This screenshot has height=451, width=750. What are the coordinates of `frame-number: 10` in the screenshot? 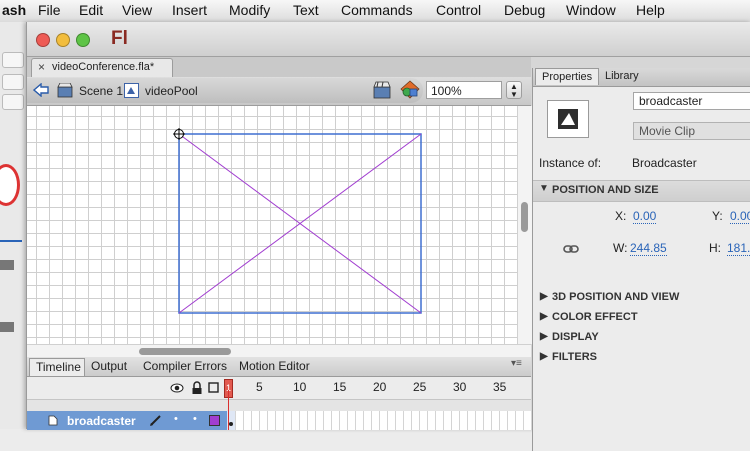 It's located at (300, 387).